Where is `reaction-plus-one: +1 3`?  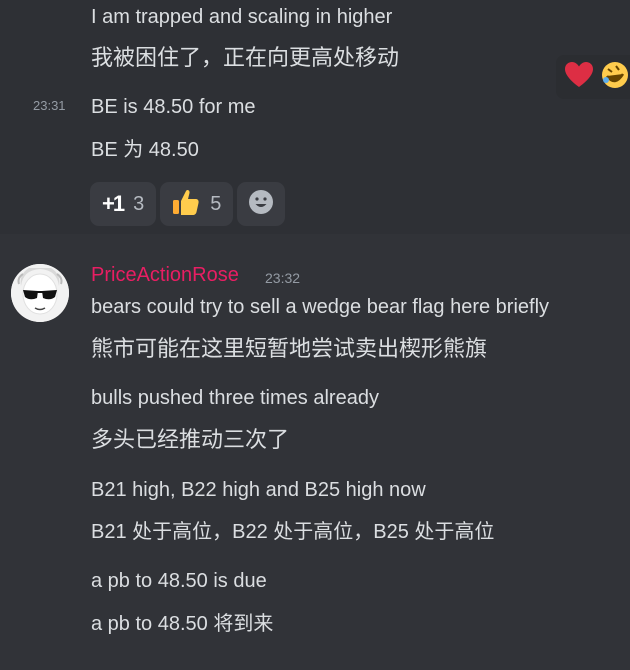 reaction-plus-one: +1 3 is located at coordinates (123, 204).